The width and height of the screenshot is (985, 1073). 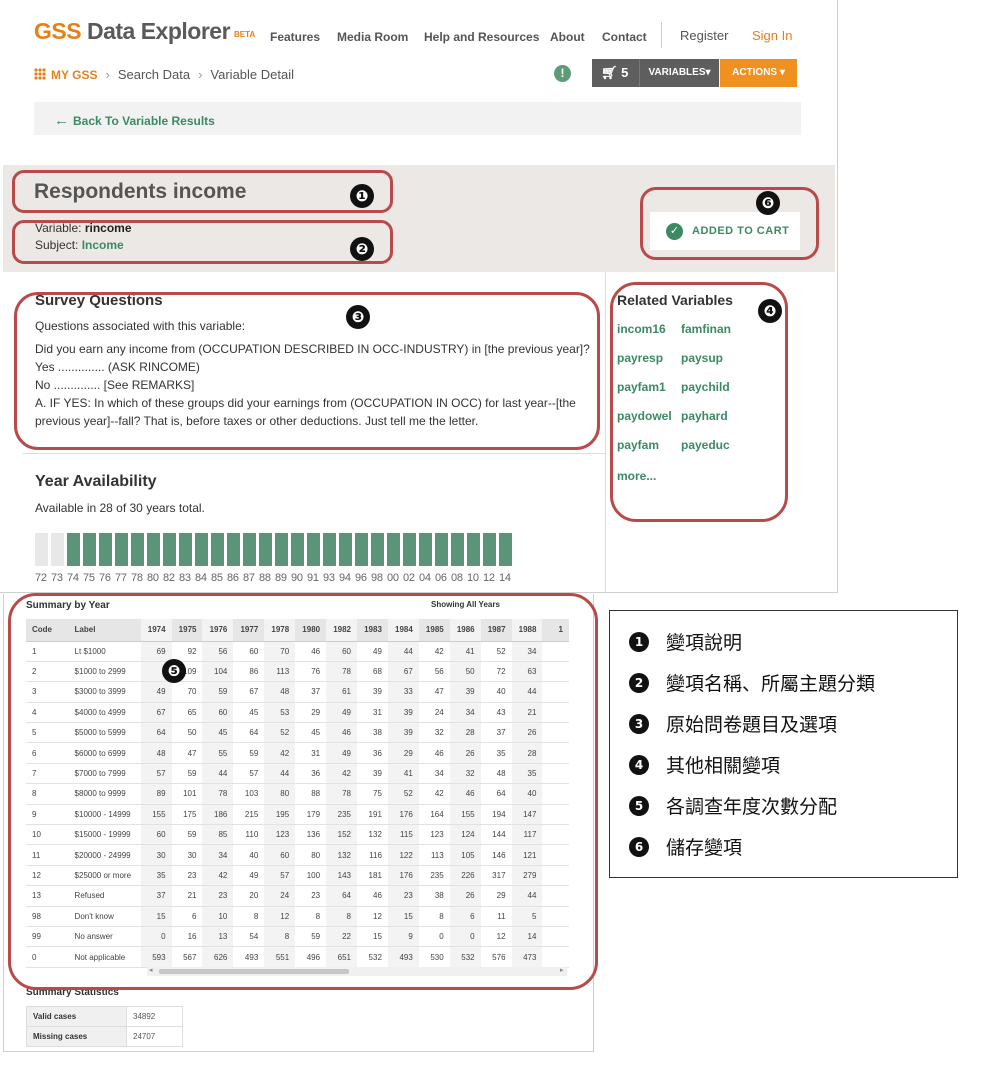 I want to click on arrow-left-icon: ←, so click(x=61, y=120).